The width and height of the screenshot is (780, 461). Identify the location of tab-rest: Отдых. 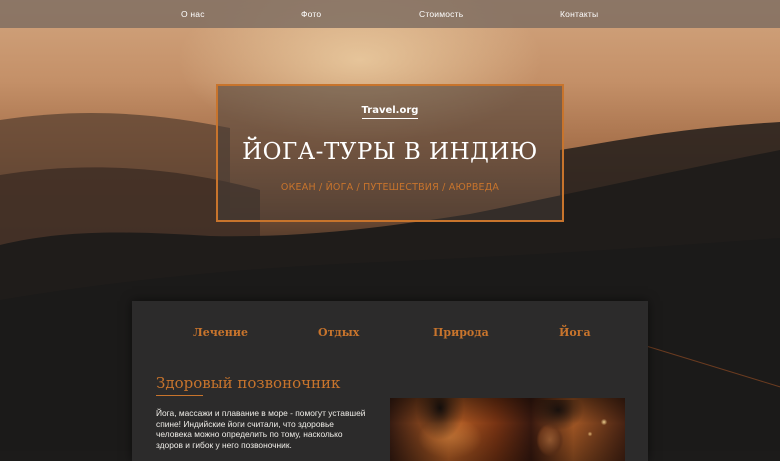
(338, 332).